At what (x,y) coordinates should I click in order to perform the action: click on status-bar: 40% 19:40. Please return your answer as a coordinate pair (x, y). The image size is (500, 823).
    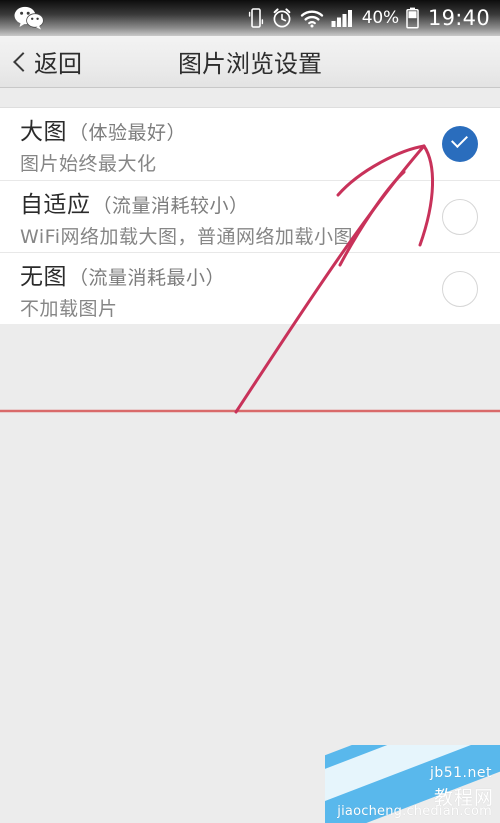
    Looking at the image, I should click on (250, 18).